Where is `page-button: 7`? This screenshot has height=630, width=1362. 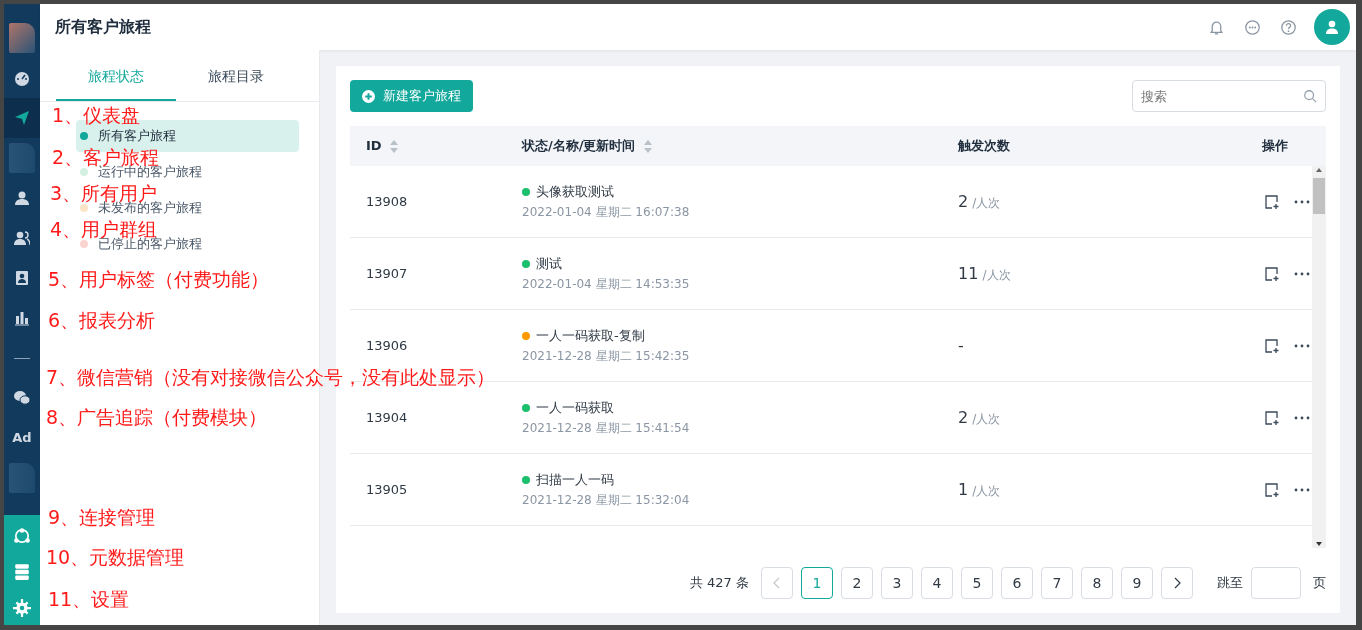 page-button: 7 is located at coordinates (1057, 583).